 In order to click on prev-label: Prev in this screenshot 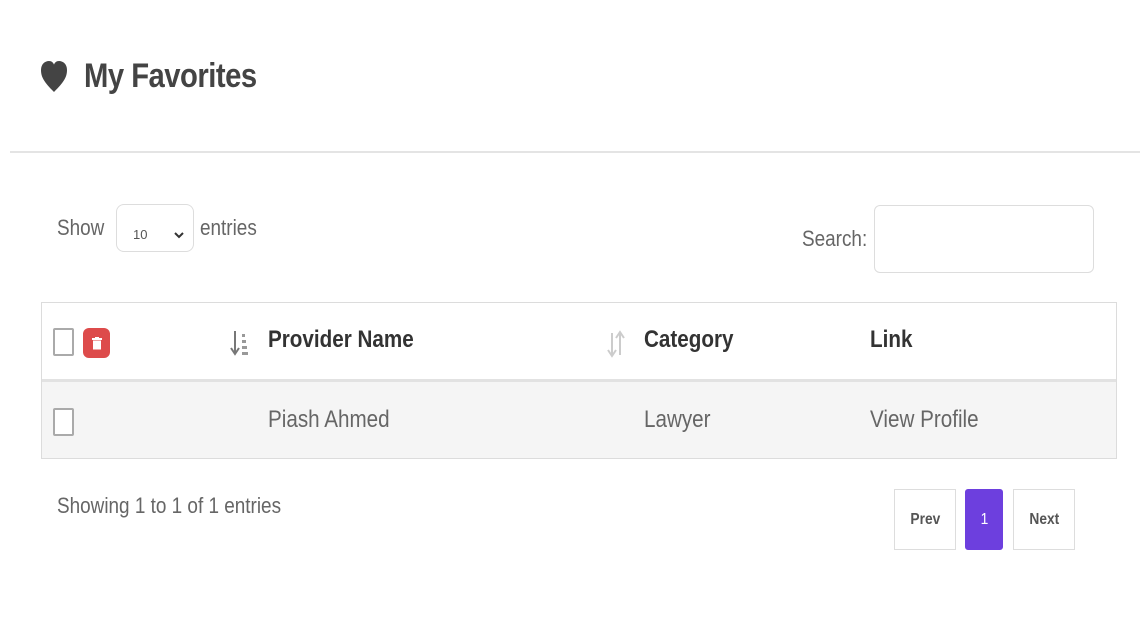, I will do `click(925, 519)`.